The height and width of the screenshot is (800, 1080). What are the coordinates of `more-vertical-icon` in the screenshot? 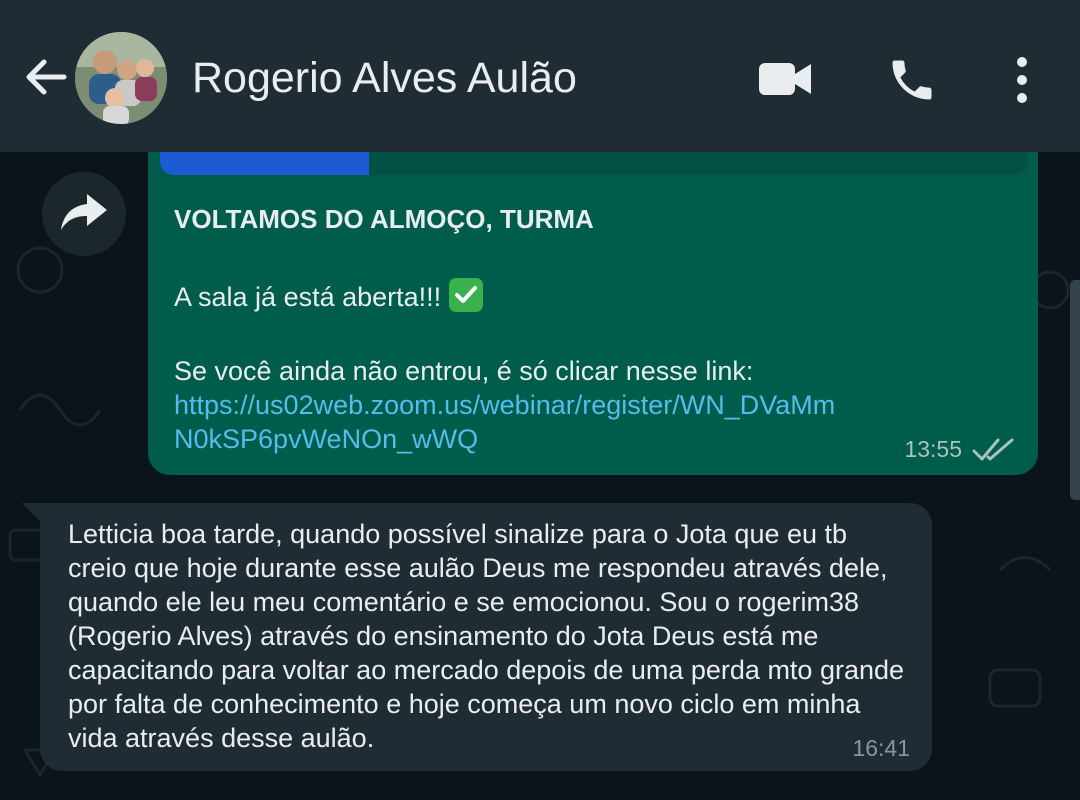 It's located at (1022, 80).